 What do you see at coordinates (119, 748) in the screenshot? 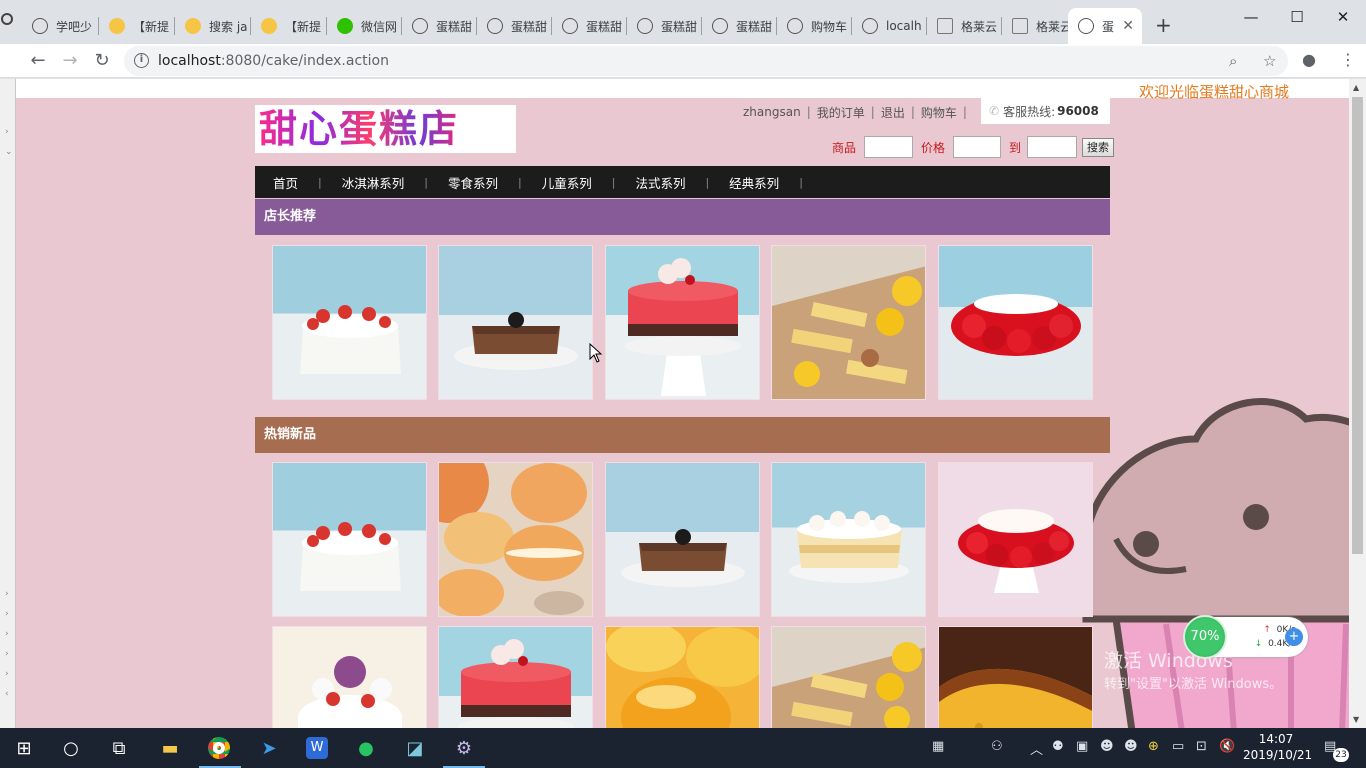
I see `task-view-icon: ⧉` at bounding box center [119, 748].